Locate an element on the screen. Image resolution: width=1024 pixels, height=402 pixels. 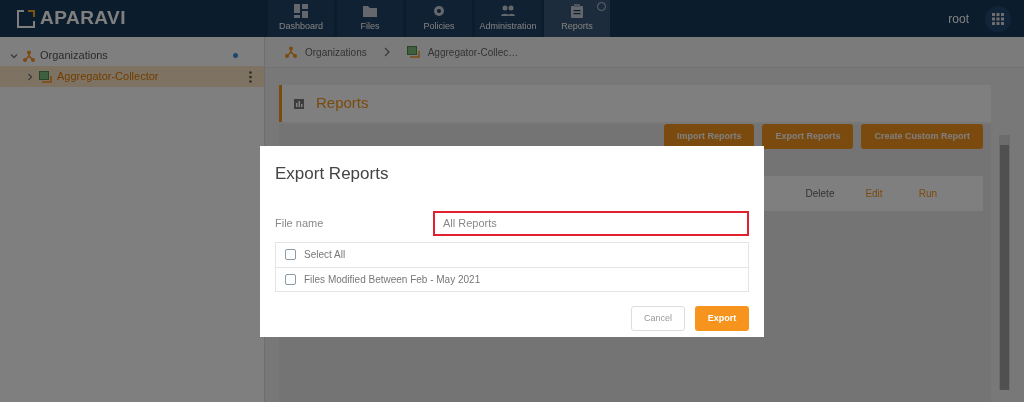
cancel-button: Cancel is located at coordinates (658, 318).